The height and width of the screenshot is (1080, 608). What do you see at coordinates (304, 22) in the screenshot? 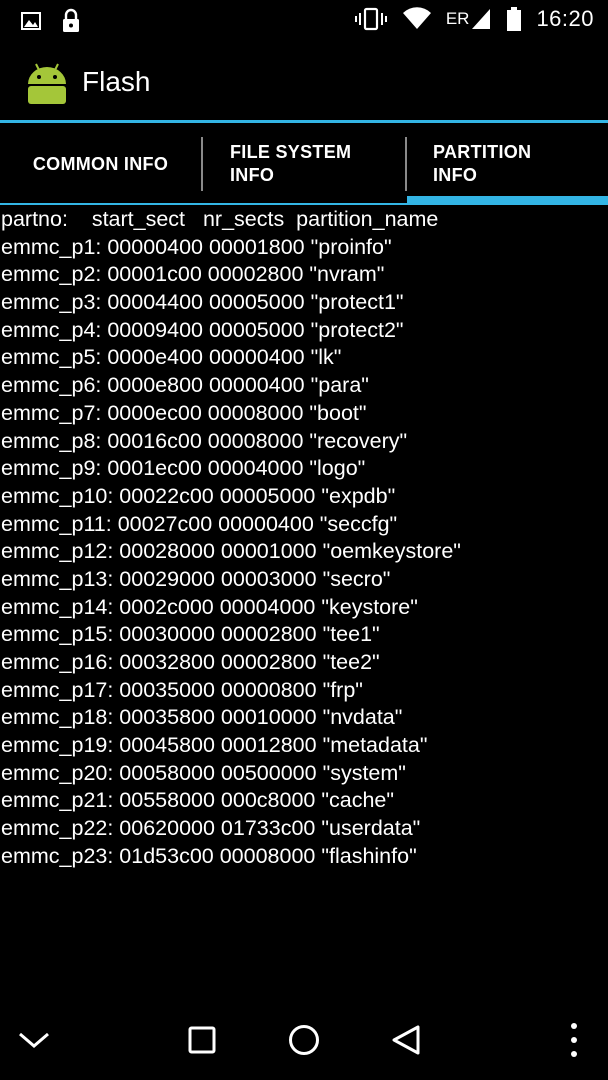
I see `status-bar: ER 16:20` at bounding box center [304, 22].